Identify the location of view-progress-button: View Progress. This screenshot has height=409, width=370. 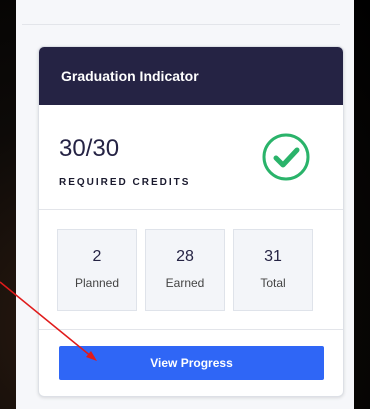
(191, 363).